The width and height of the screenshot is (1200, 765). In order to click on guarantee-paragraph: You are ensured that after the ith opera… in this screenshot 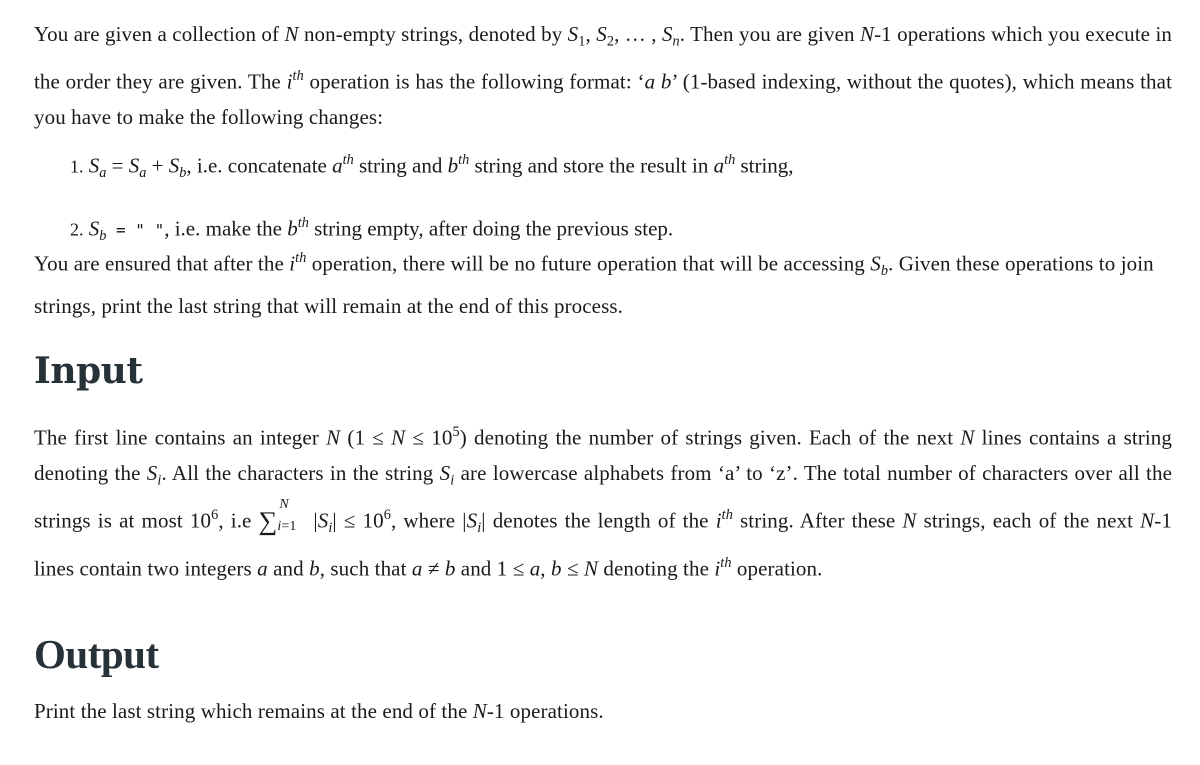, I will do `click(594, 284)`.